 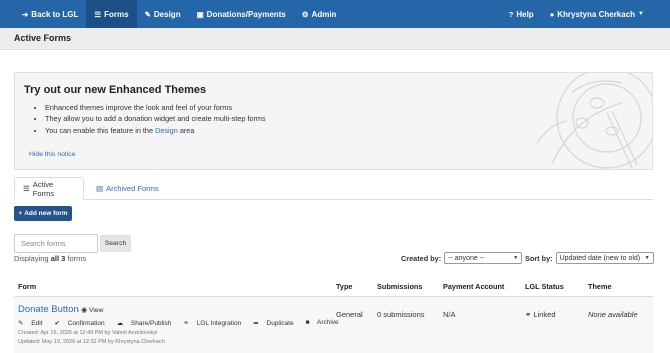 I want to click on hide-notice-link: Hide this notice, so click(x=52, y=154).